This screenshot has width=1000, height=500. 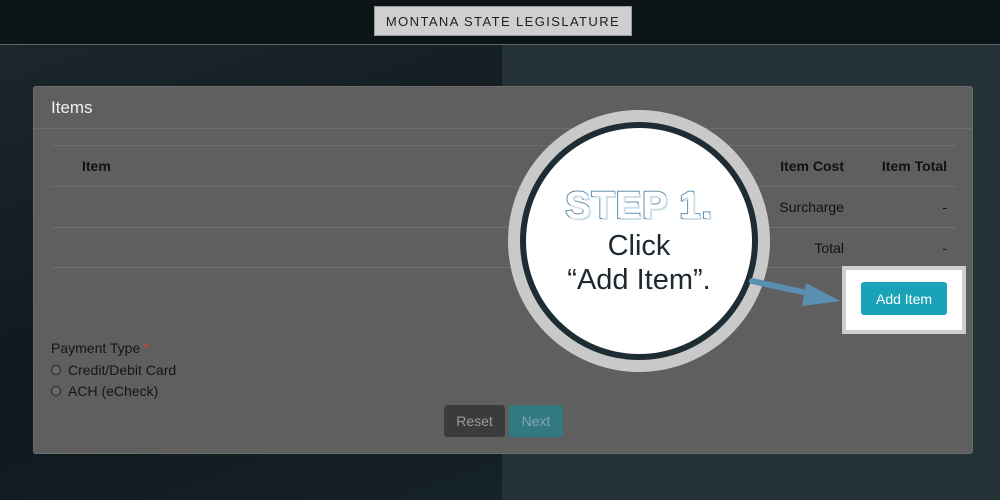 What do you see at coordinates (794, 292) in the screenshot?
I see `pointer-arrow-icon` at bounding box center [794, 292].